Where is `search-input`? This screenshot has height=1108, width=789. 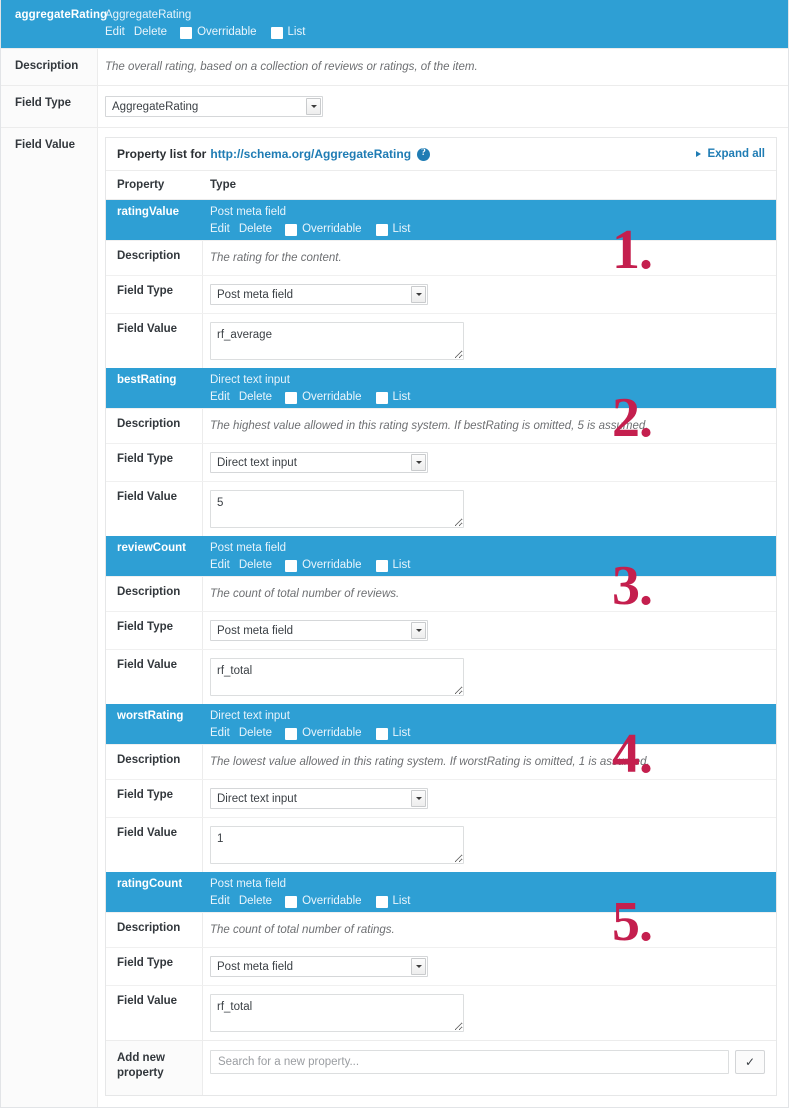
search-input is located at coordinates (469, 1062).